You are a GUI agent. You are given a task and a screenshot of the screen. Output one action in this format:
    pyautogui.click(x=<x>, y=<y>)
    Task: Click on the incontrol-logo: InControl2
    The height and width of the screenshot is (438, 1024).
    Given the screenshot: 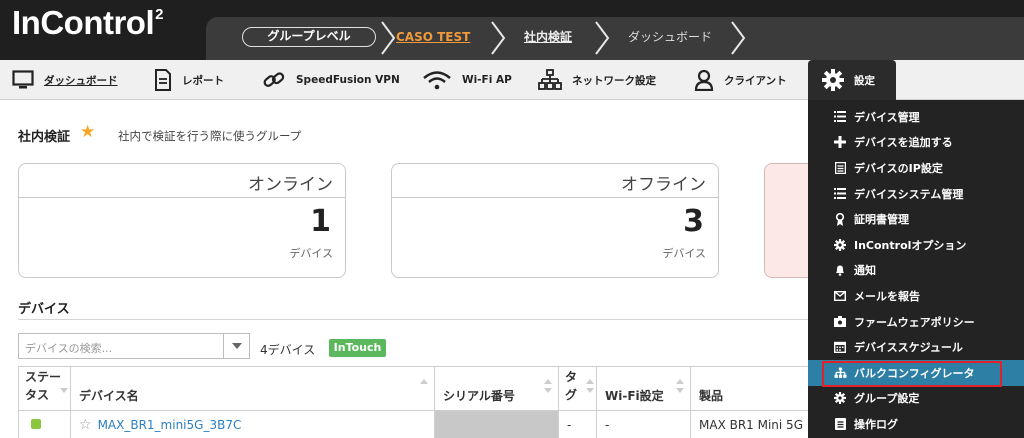 What is the action you would take?
    pyautogui.click(x=87, y=23)
    